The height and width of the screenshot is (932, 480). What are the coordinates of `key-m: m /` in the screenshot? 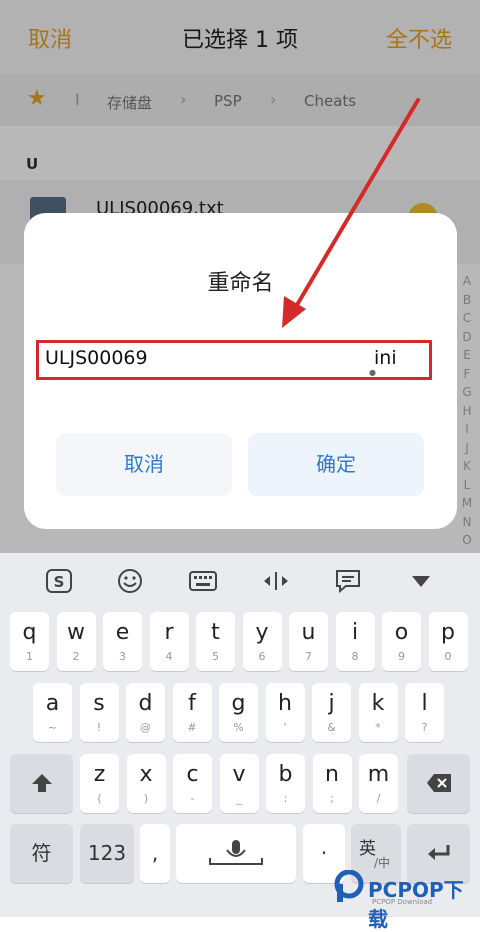 It's located at (378, 783).